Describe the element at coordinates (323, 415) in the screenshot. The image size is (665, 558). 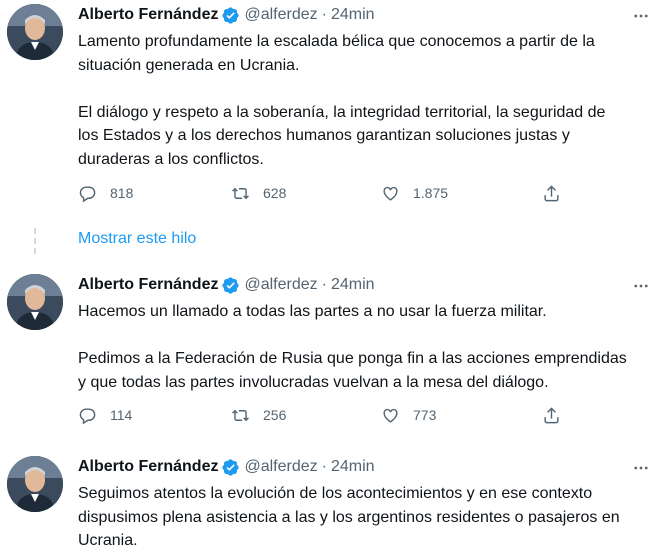
I see `tweet-actions: 114 256 773` at that location.